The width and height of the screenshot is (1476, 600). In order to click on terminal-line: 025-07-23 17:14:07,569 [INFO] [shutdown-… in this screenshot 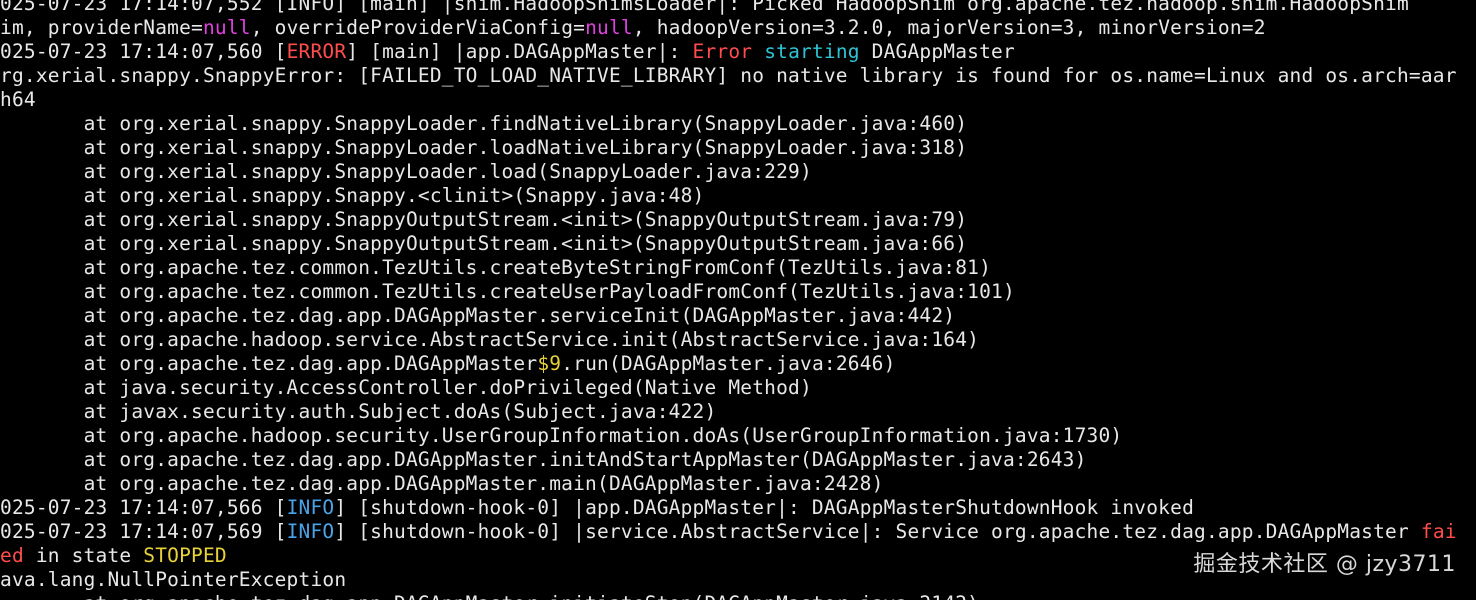, I will do `click(728, 532)`.